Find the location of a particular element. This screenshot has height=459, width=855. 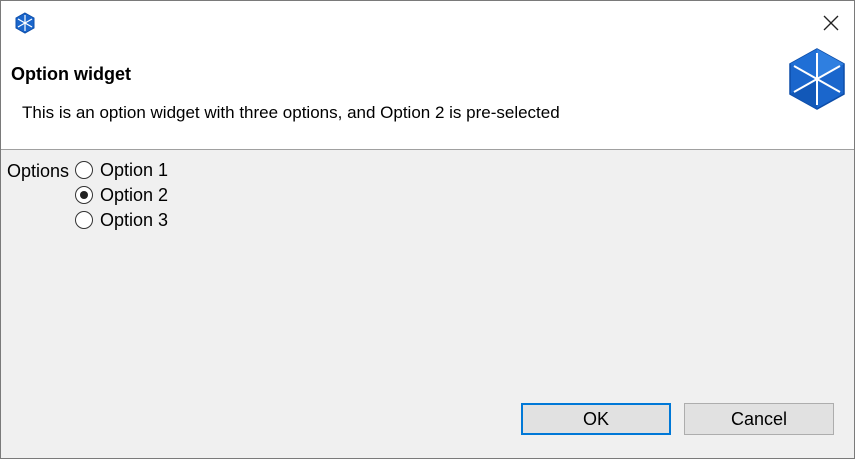

options-label: Options is located at coordinates (38, 171).